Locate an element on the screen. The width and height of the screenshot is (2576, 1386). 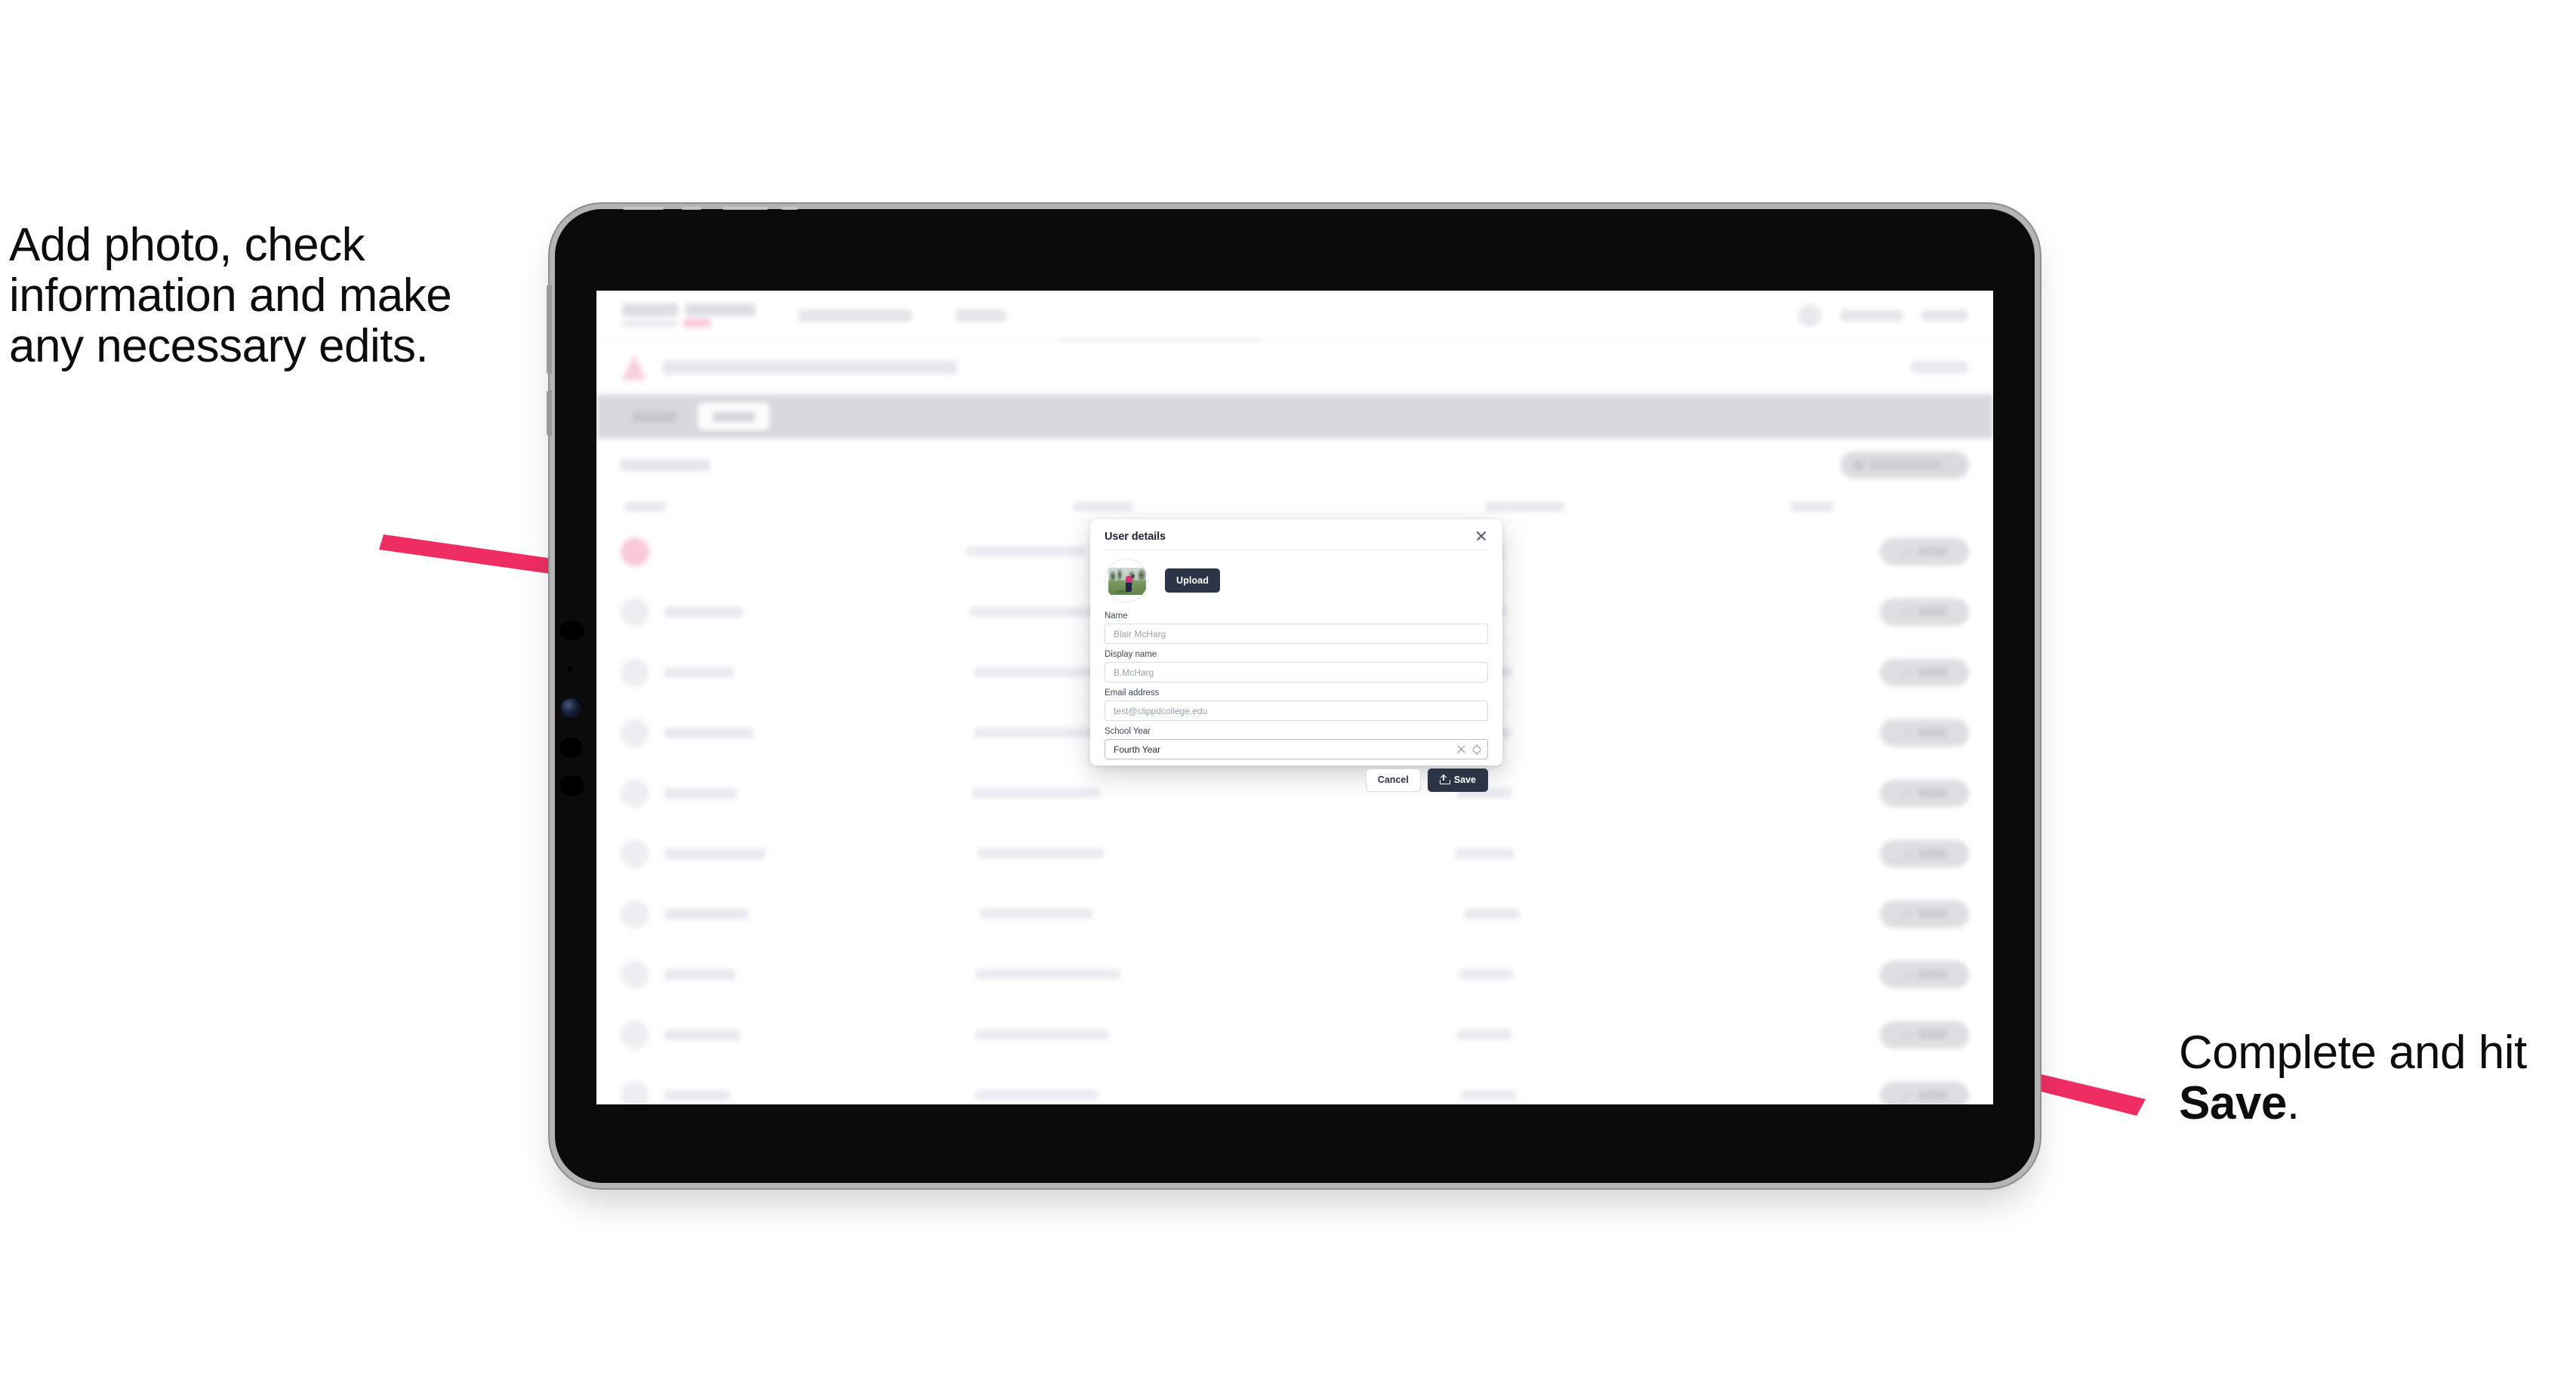
tablet-mic-hole is located at coordinates (570, 669).